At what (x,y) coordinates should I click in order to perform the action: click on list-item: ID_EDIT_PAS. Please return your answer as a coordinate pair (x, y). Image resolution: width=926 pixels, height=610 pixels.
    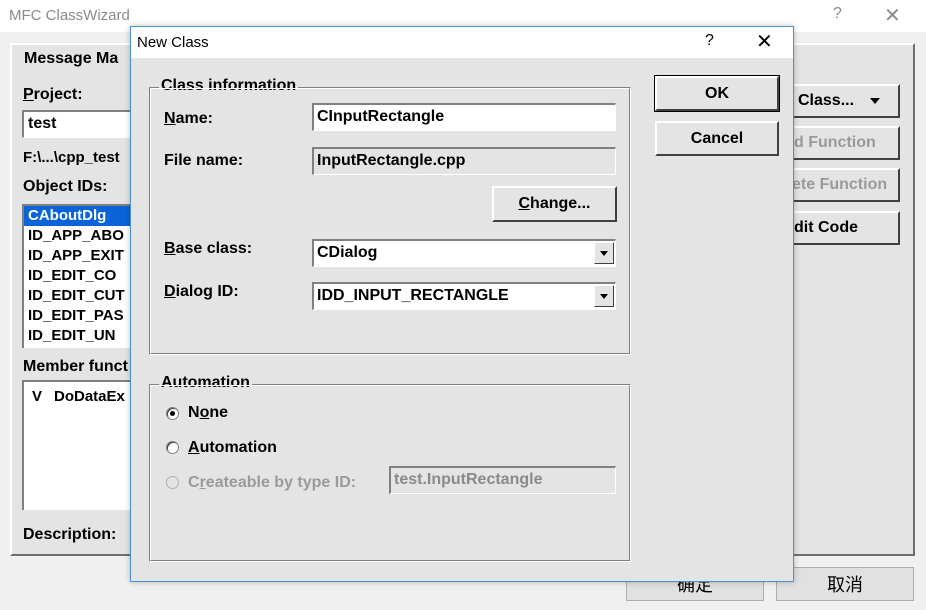
    Looking at the image, I should click on (81, 316).